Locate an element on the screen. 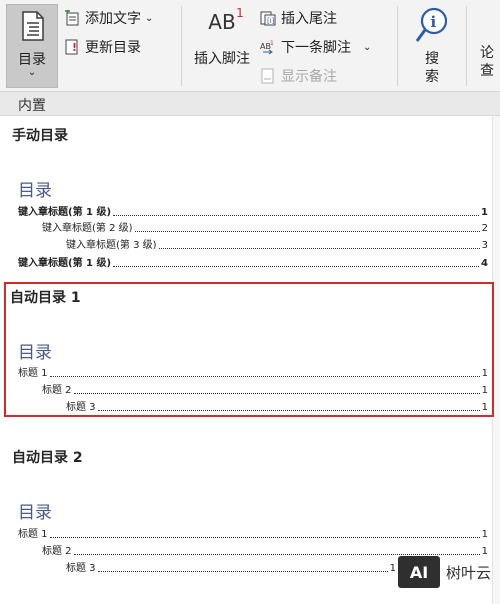  update-toc-icon: ! is located at coordinates (72, 47).